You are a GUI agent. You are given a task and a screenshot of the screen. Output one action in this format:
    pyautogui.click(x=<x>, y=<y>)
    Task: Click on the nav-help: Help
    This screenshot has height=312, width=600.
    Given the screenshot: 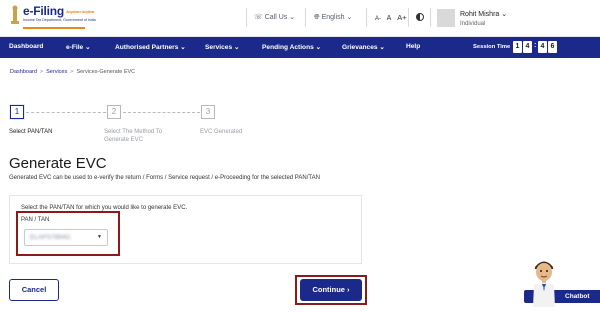 What is the action you would take?
    pyautogui.click(x=413, y=46)
    